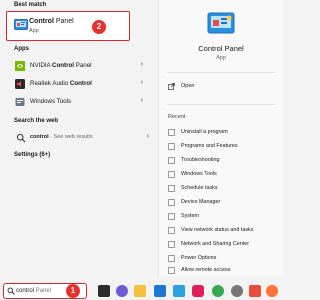 Image resolution: width=320 pixels, height=300 pixels. I want to click on recent-item-programs-features: Programs and Features, so click(223, 147).